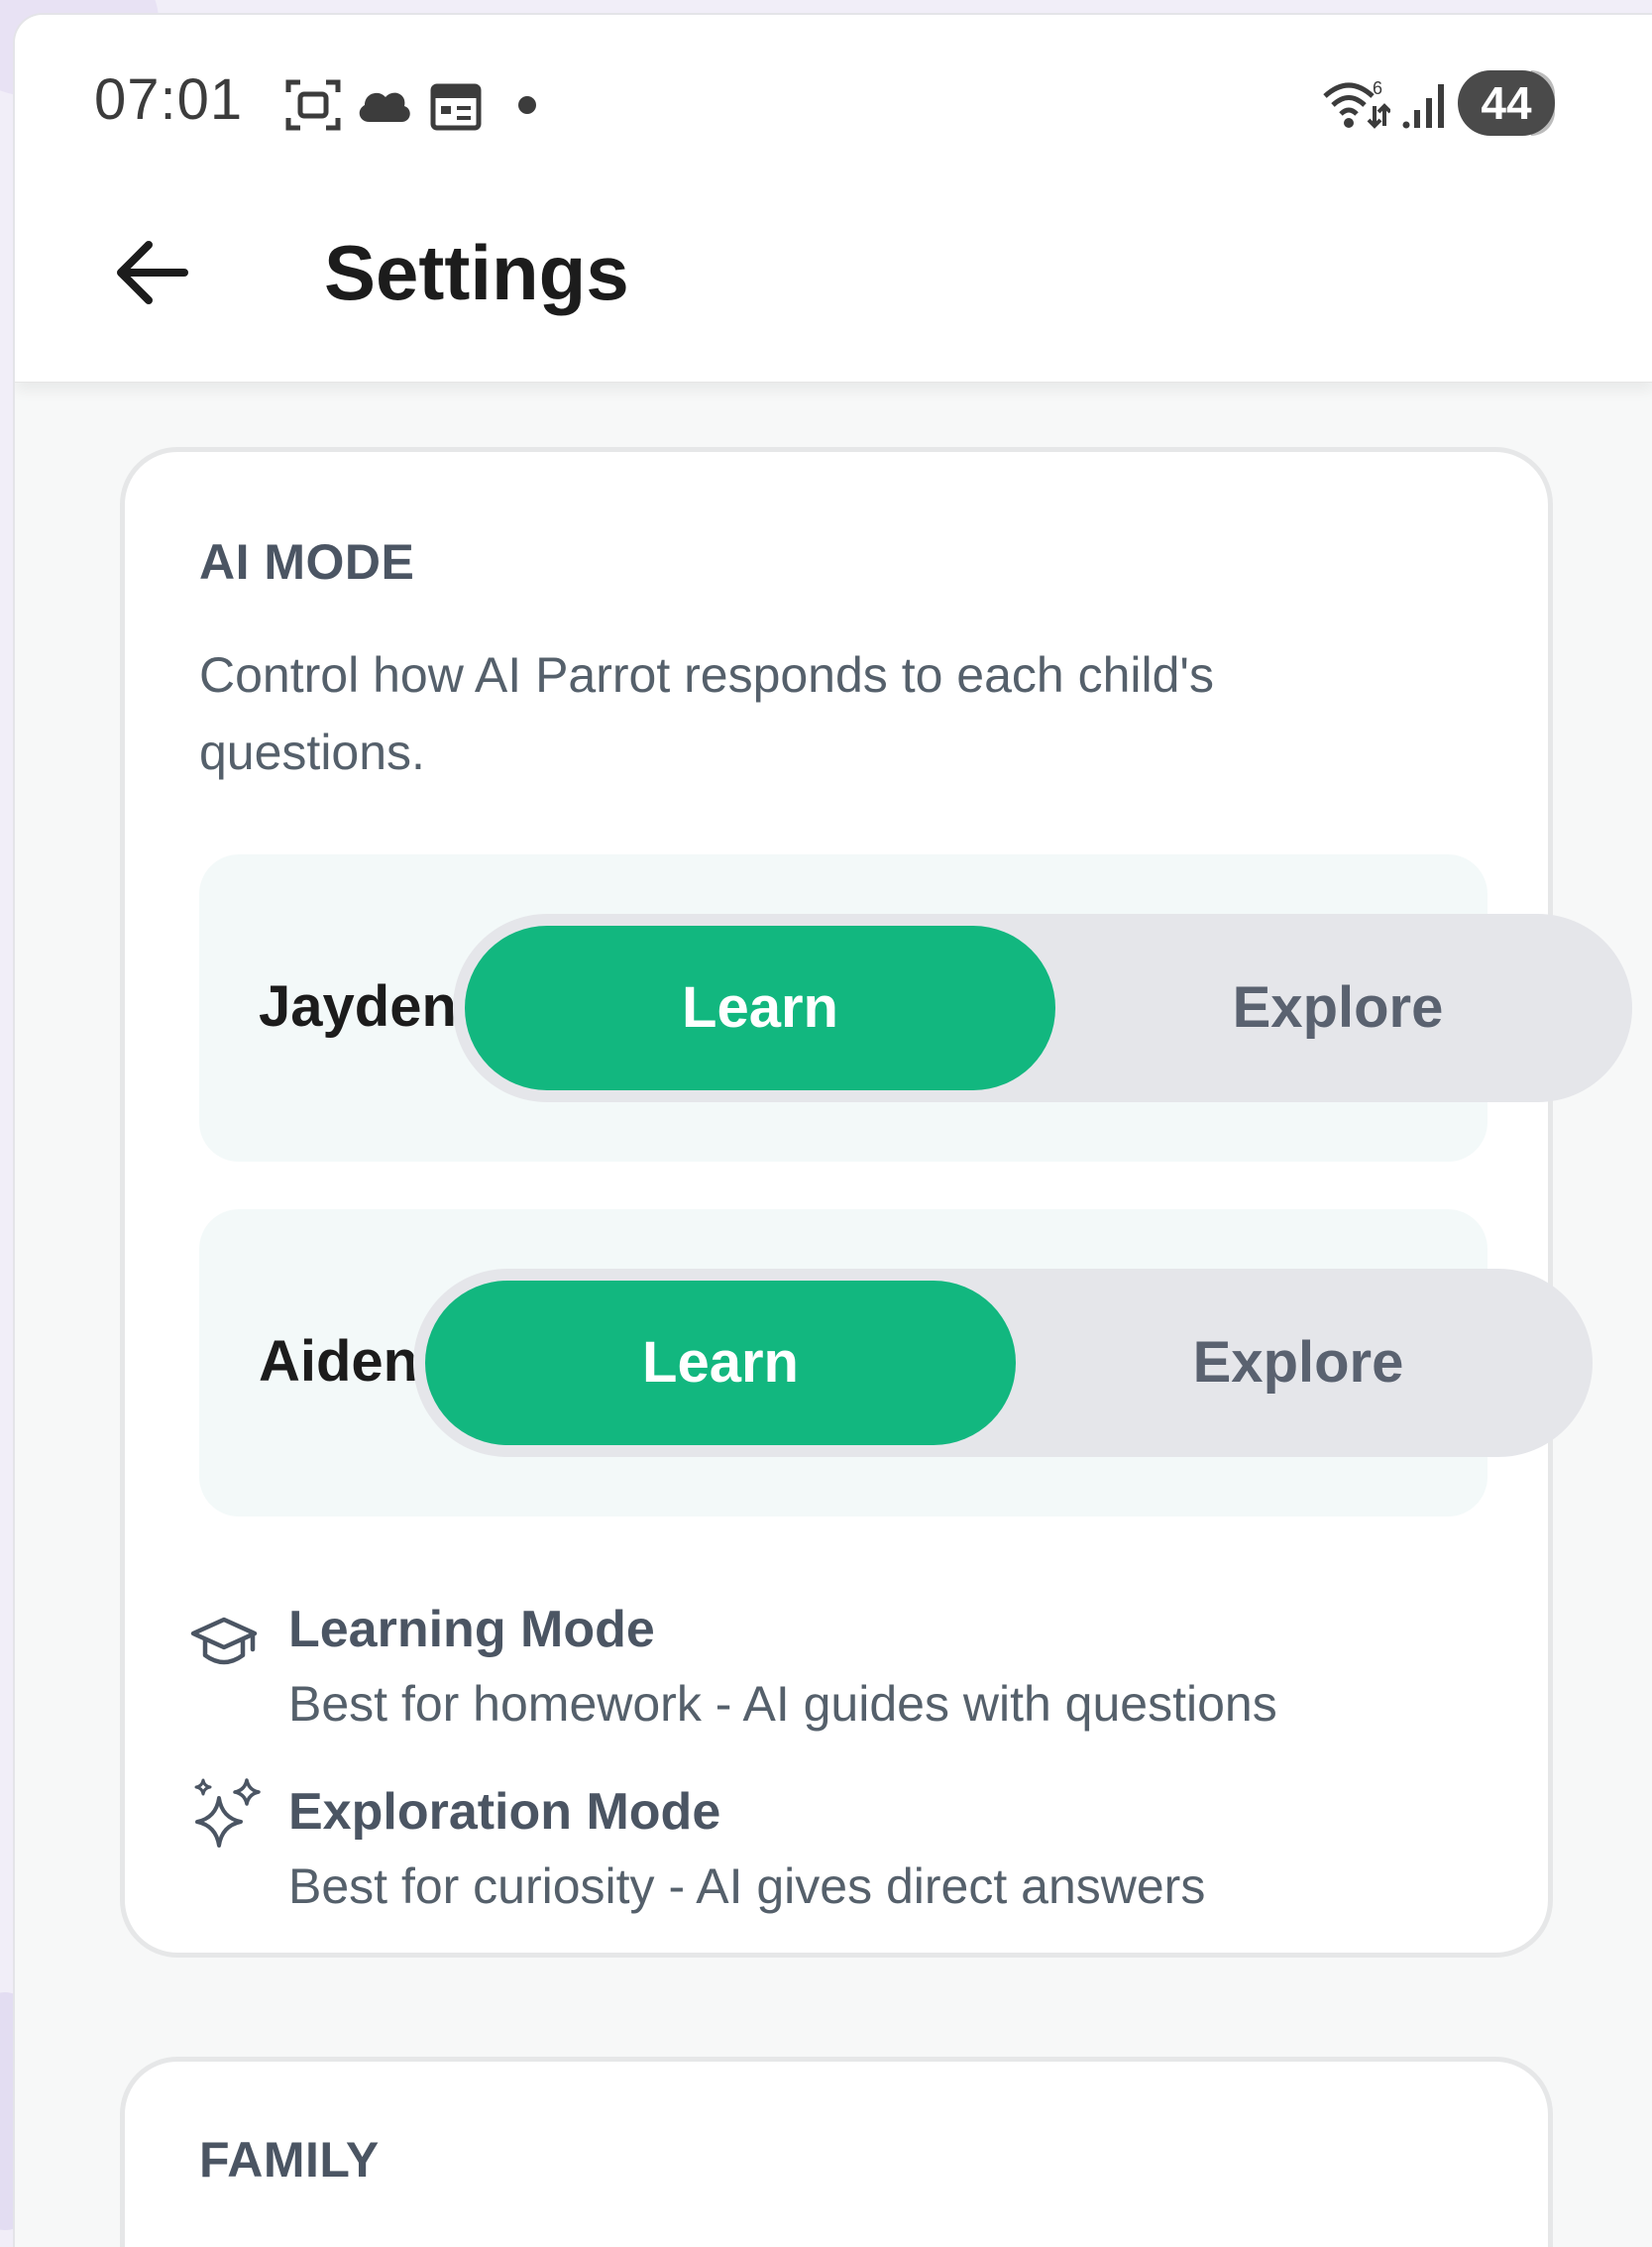 Image resolution: width=1652 pixels, height=2247 pixels. I want to click on child-mode-row-jayden: Jayden Learn Explore, so click(915, 1008).